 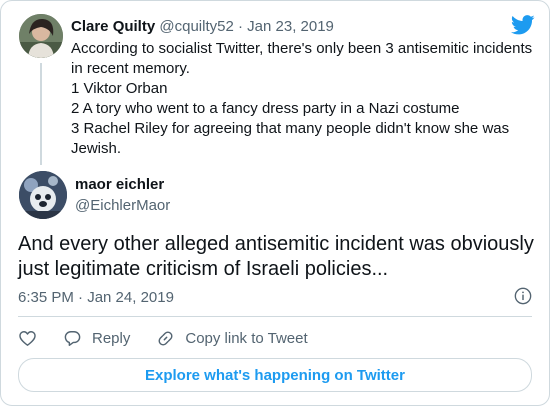 What do you see at coordinates (43, 195) in the screenshot?
I see `maor-eichler-avatar` at bounding box center [43, 195].